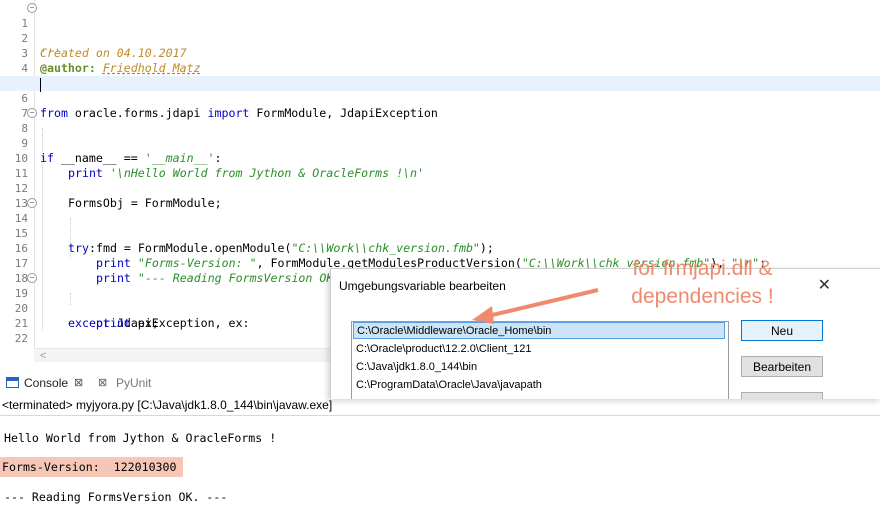 This screenshot has height=521, width=880. What do you see at coordinates (440, 38) in the screenshot?
I see `code-line-2: 2 Created on 04.10.2017` at bounding box center [440, 38].